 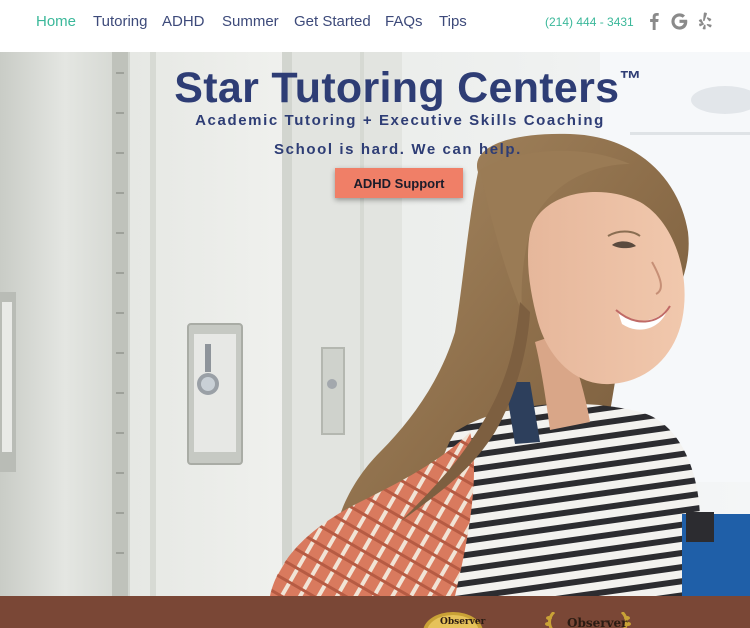 I want to click on award-1-label: Observer, so click(x=463, y=622).